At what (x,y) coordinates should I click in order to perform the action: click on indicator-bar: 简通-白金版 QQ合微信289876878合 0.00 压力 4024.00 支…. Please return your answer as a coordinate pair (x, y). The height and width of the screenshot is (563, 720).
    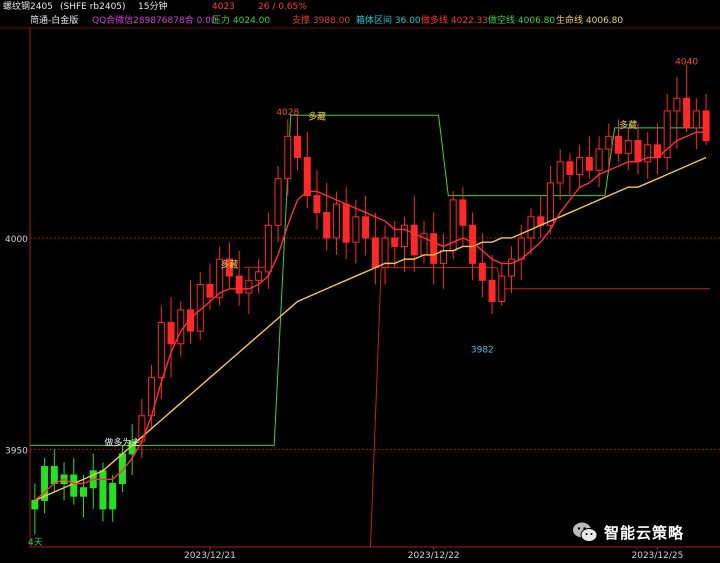
    Looking at the image, I should click on (360, 21).